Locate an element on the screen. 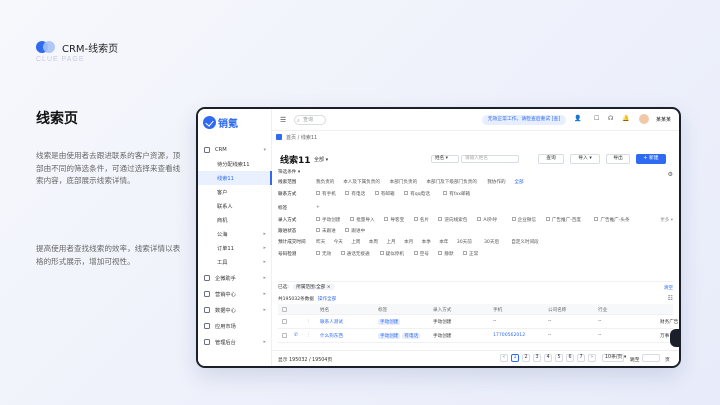 The height and width of the screenshot is (405, 720). filter-option: 本季 is located at coordinates (426, 242).